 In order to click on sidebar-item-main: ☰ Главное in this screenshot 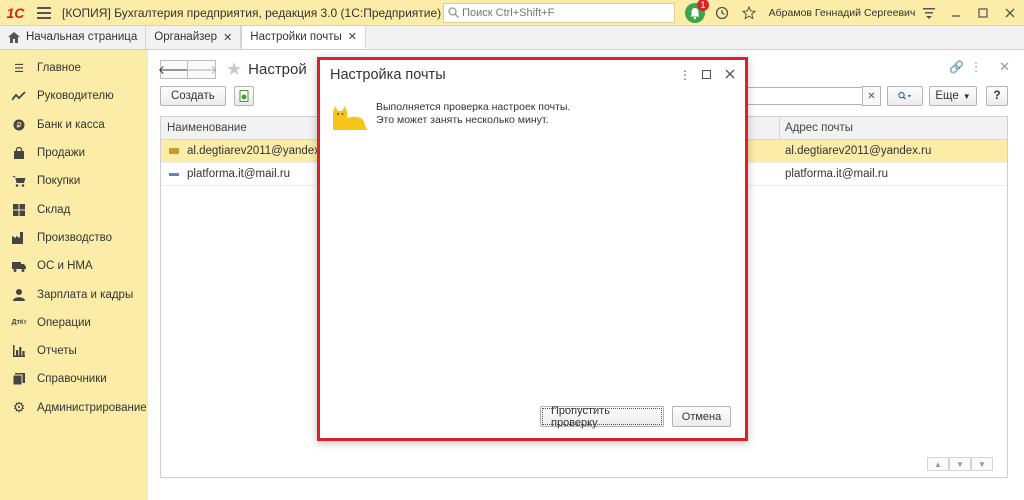, I will do `click(74, 68)`.